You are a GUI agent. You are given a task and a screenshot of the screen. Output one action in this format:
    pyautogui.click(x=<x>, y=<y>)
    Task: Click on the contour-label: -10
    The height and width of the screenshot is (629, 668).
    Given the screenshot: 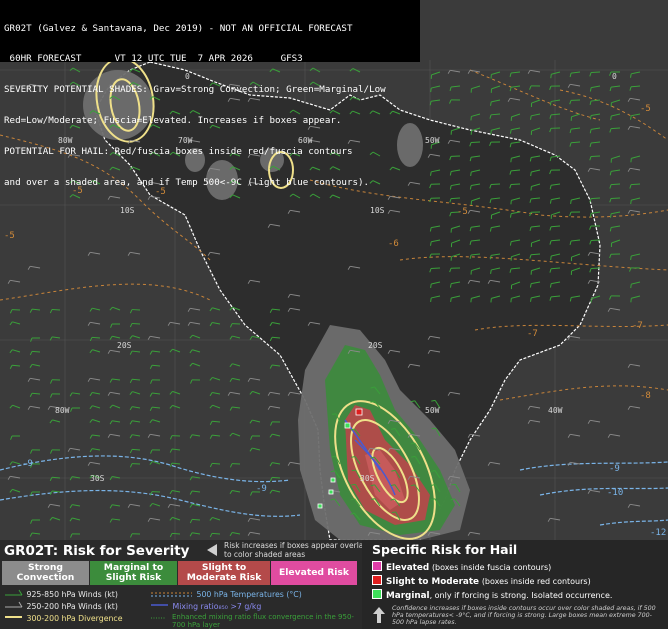 What is the action you would take?
    pyautogui.click(x=615, y=493)
    